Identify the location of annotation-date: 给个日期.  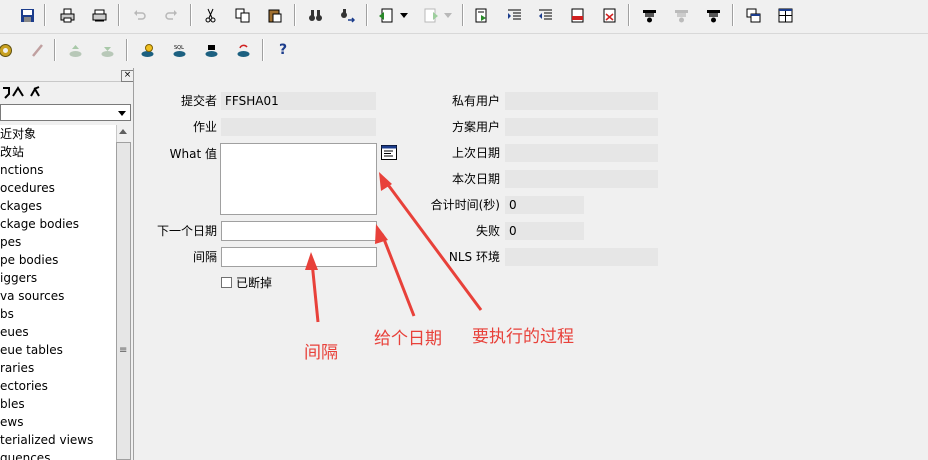
(408, 339).